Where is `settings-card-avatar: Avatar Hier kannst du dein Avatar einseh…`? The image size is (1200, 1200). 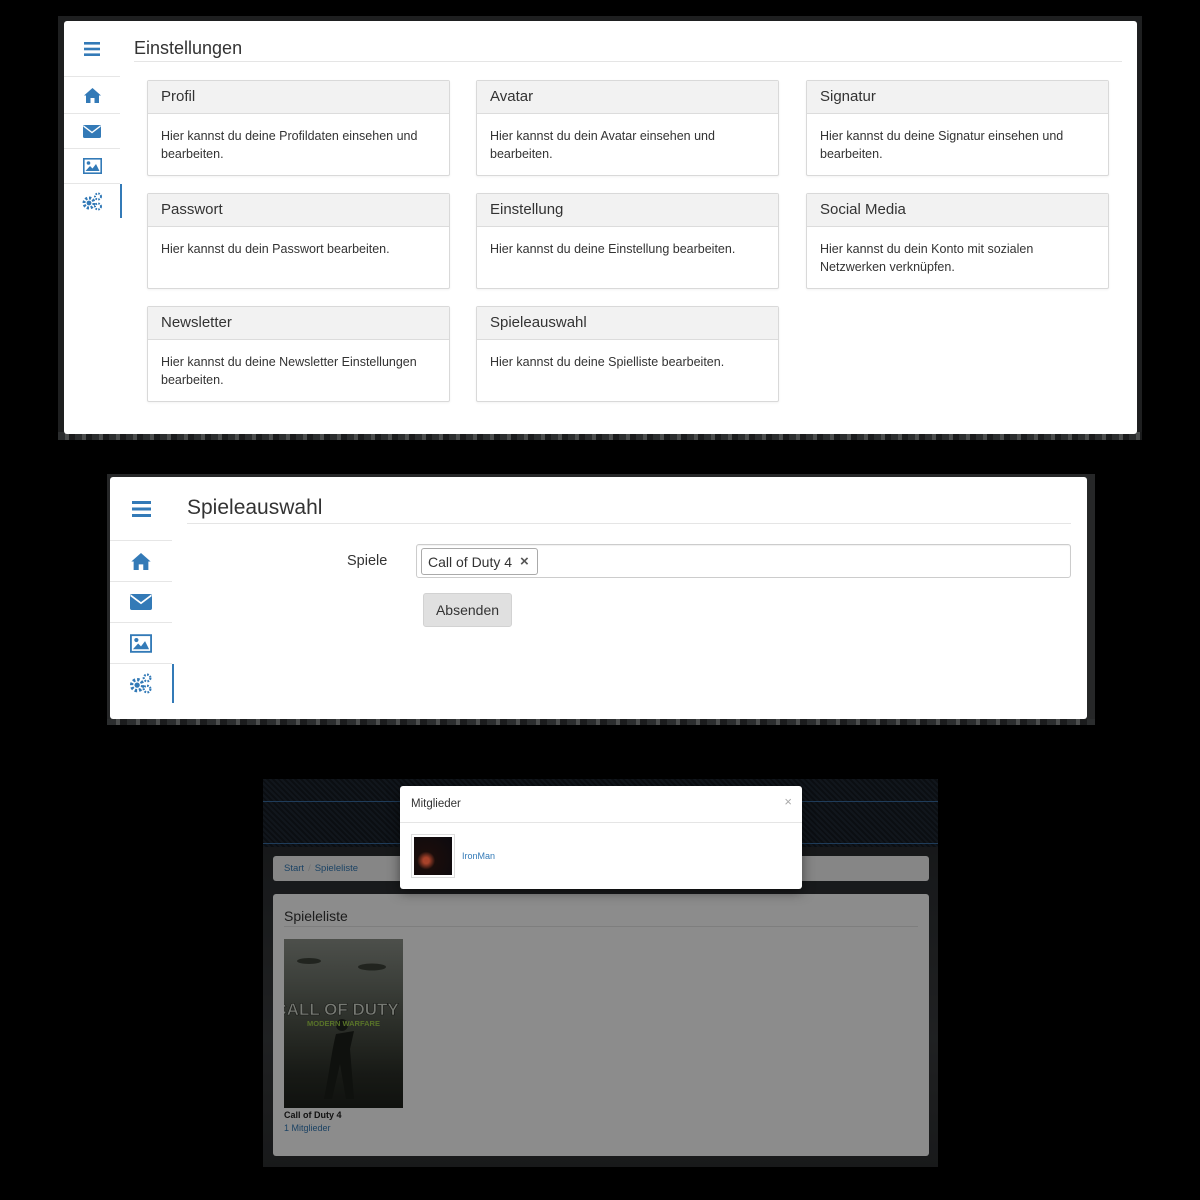 settings-card-avatar: Avatar Hier kannst du dein Avatar einseh… is located at coordinates (627, 128).